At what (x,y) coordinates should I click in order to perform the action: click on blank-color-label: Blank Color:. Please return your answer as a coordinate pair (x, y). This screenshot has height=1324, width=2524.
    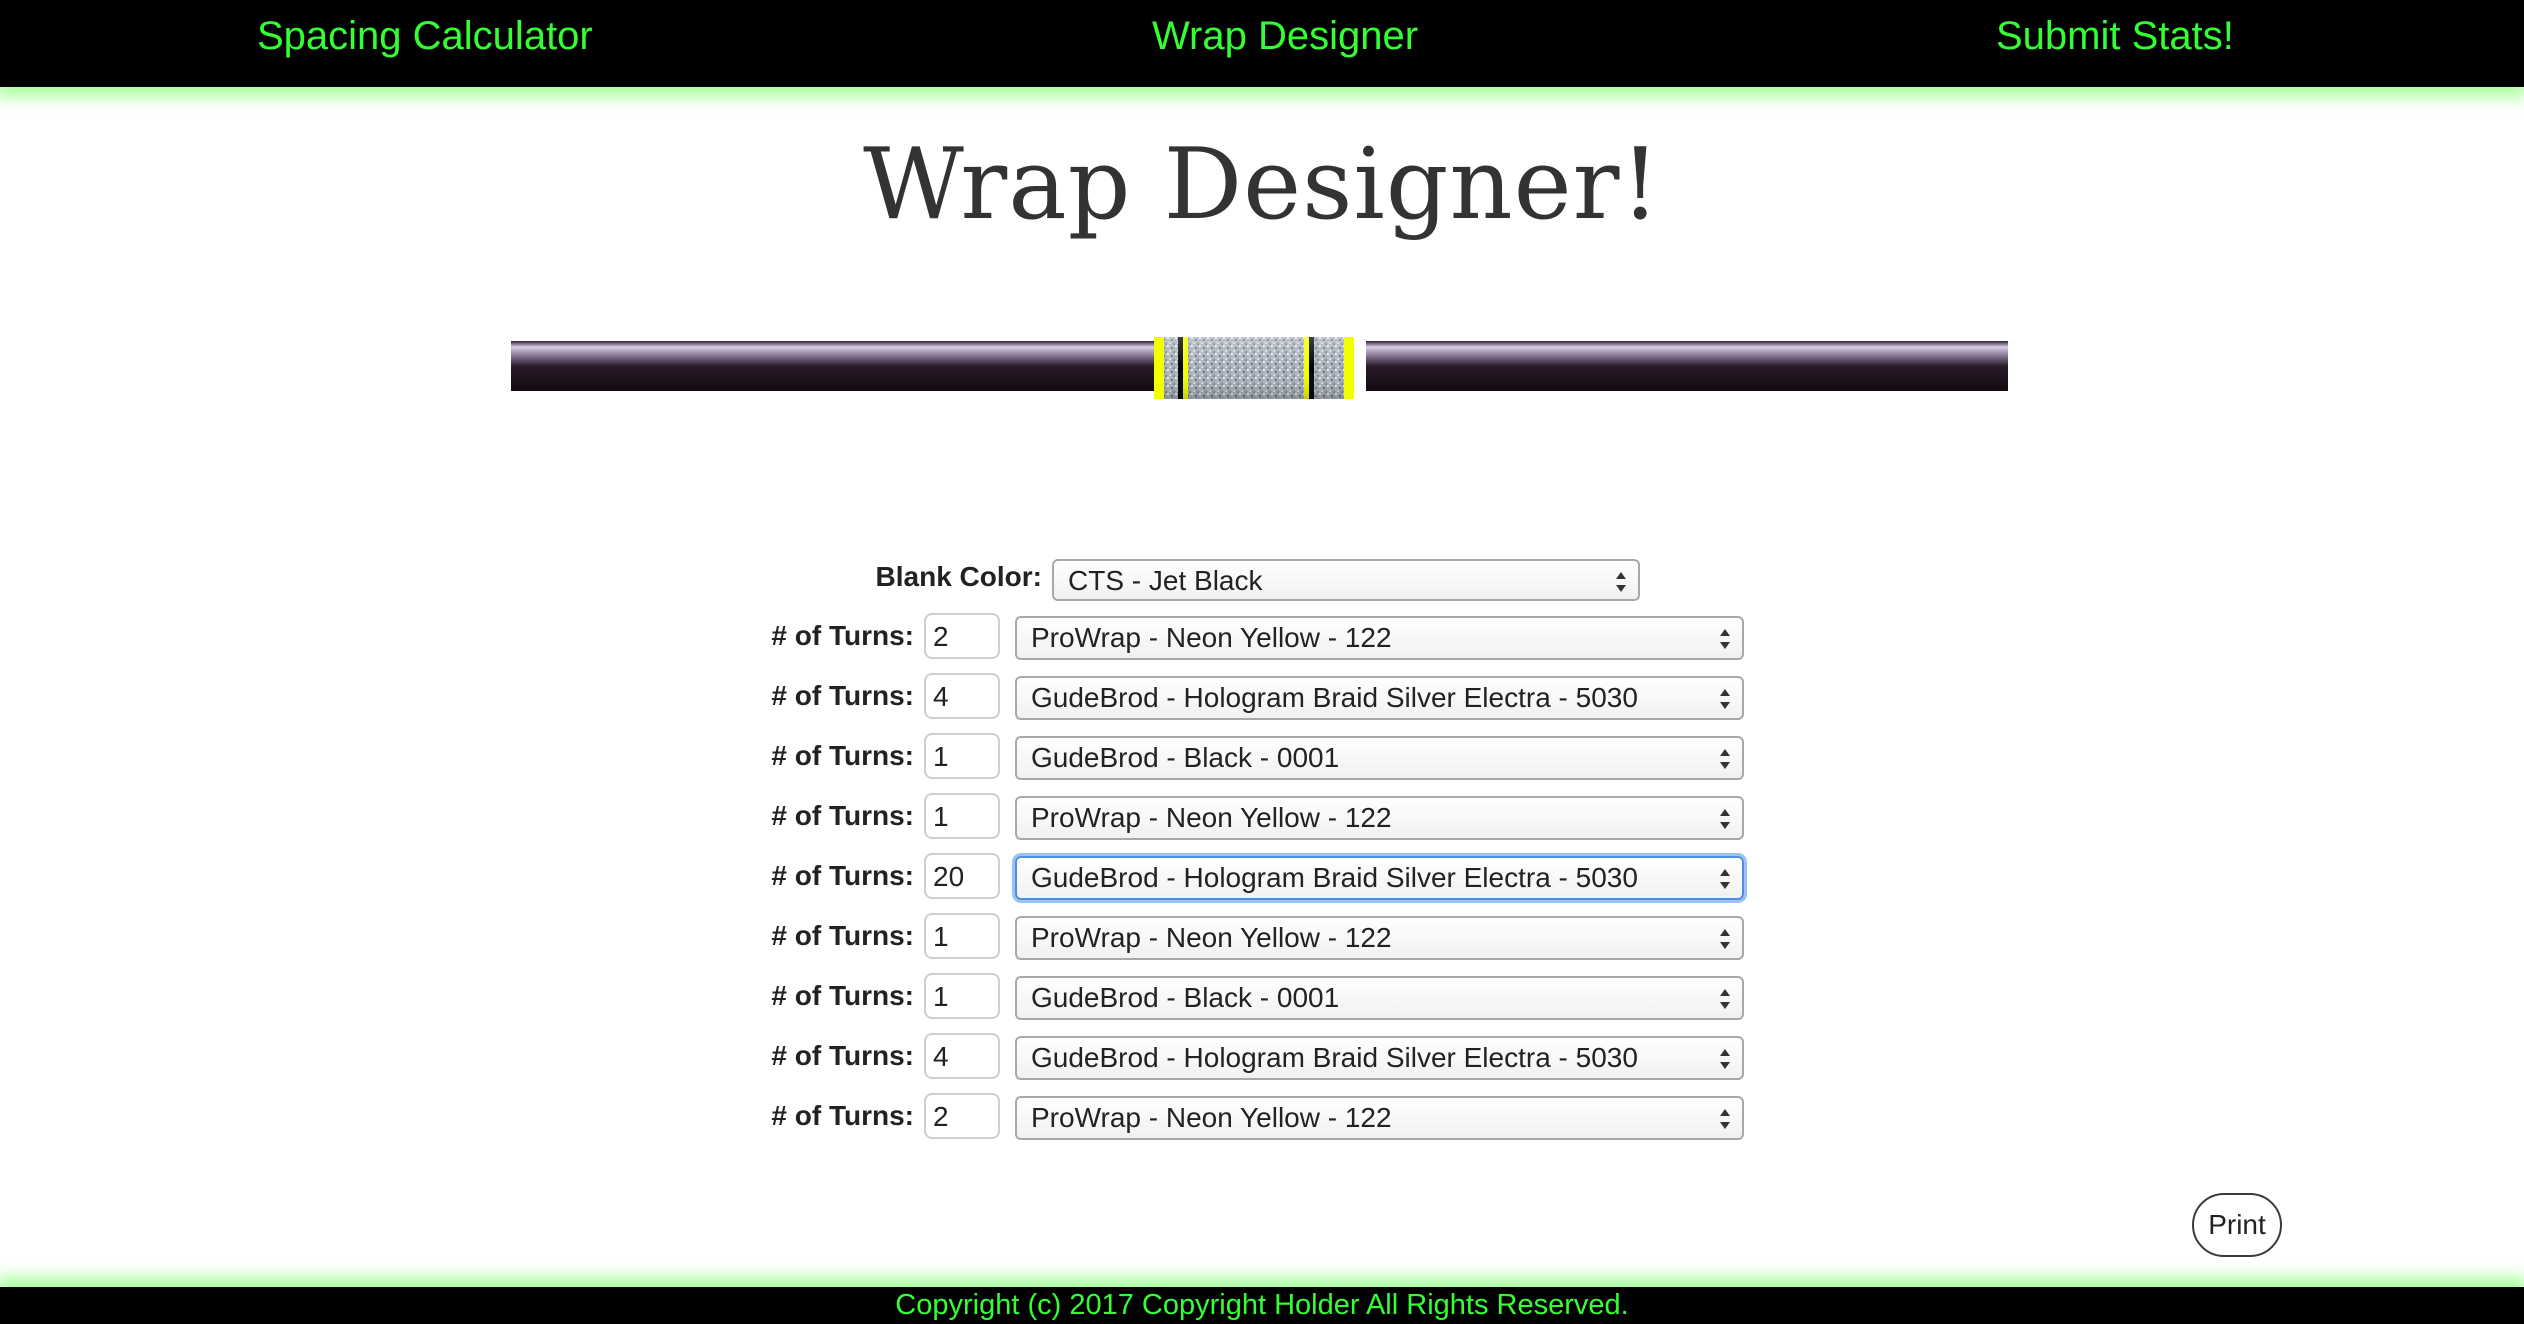
    Looking at the image, I should click on (958, 576).